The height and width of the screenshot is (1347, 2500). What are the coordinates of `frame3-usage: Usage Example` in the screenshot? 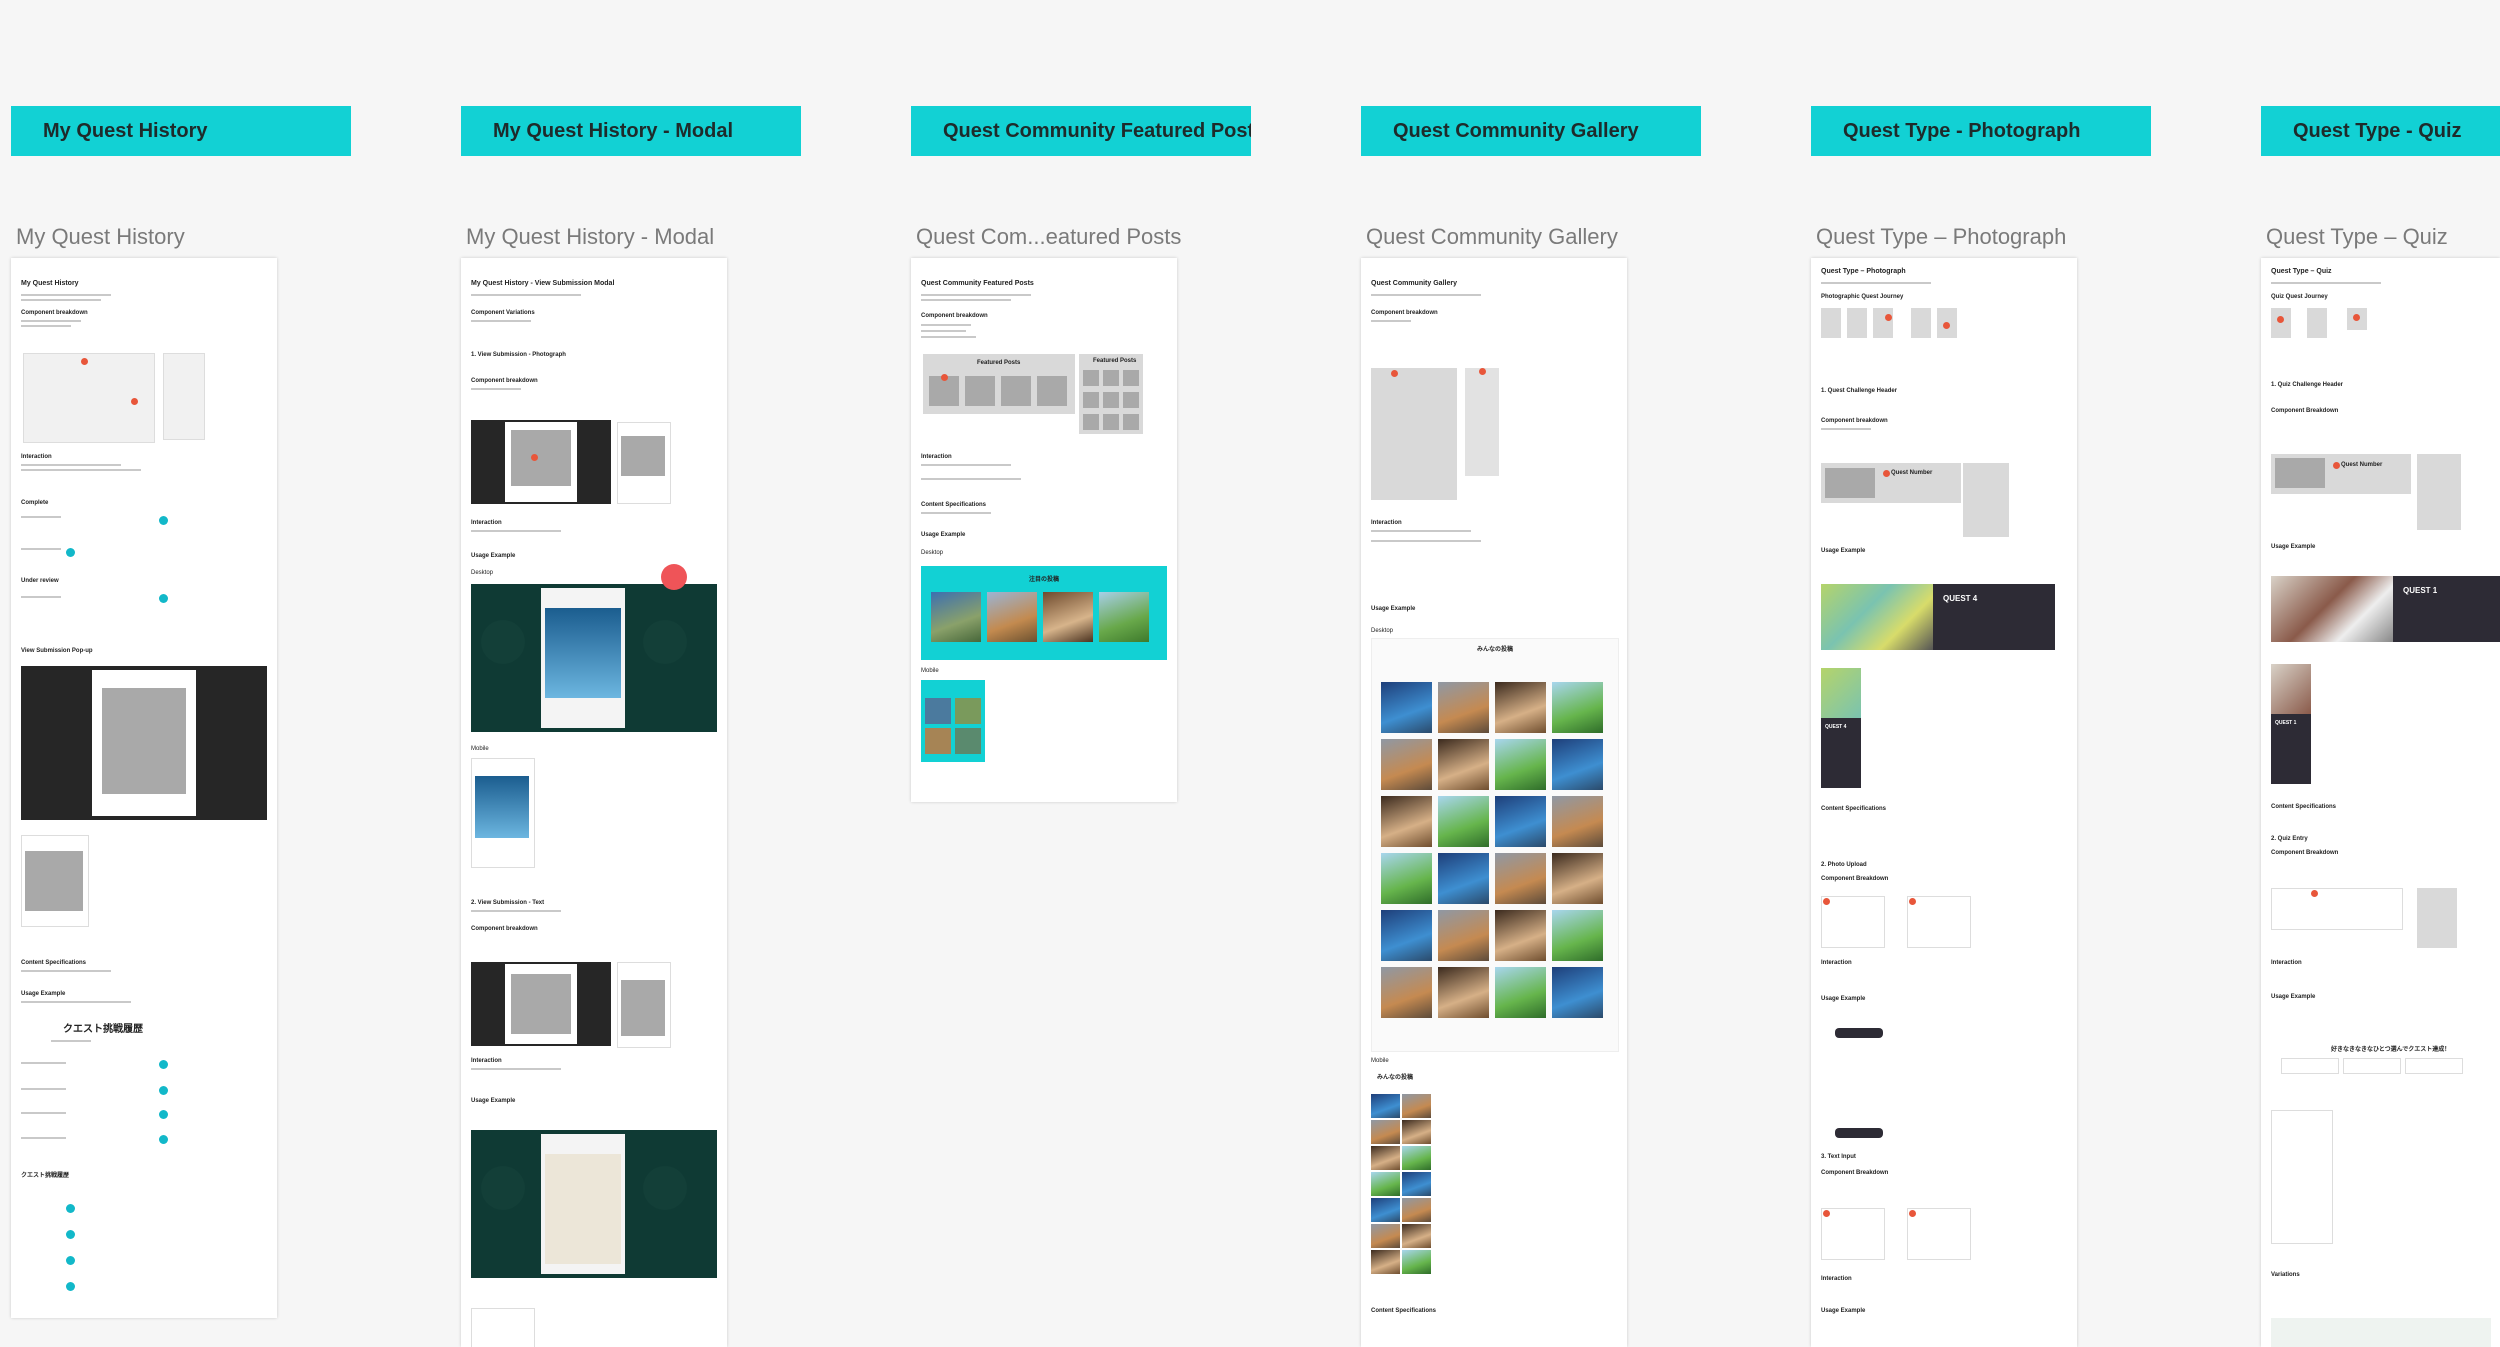 It's located at (943, 535).